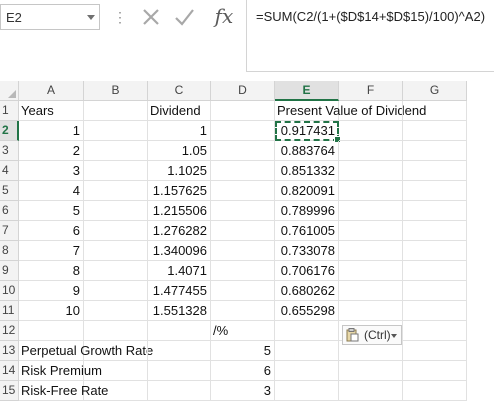  Describe the element at coordinates (243, 91) in the screenshot. I see `column-header-d: D` at that location.